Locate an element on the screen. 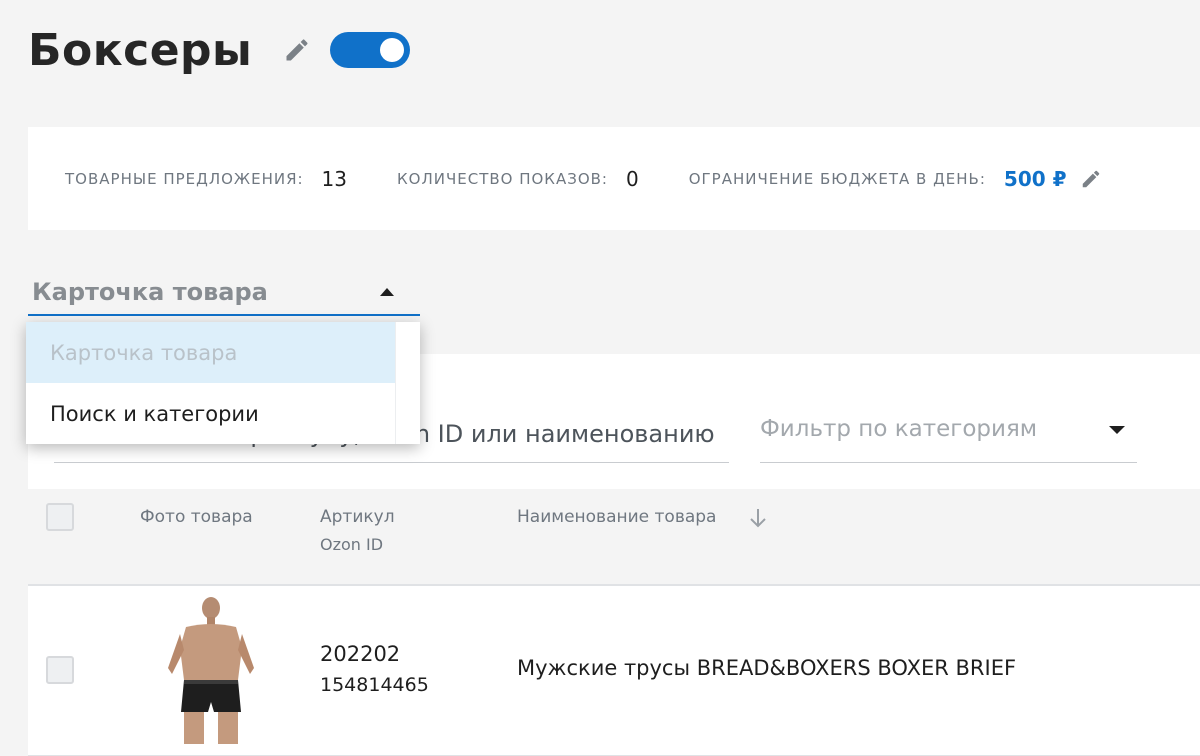  placement-select: Карточка товара is located at coordinates (224, 293).